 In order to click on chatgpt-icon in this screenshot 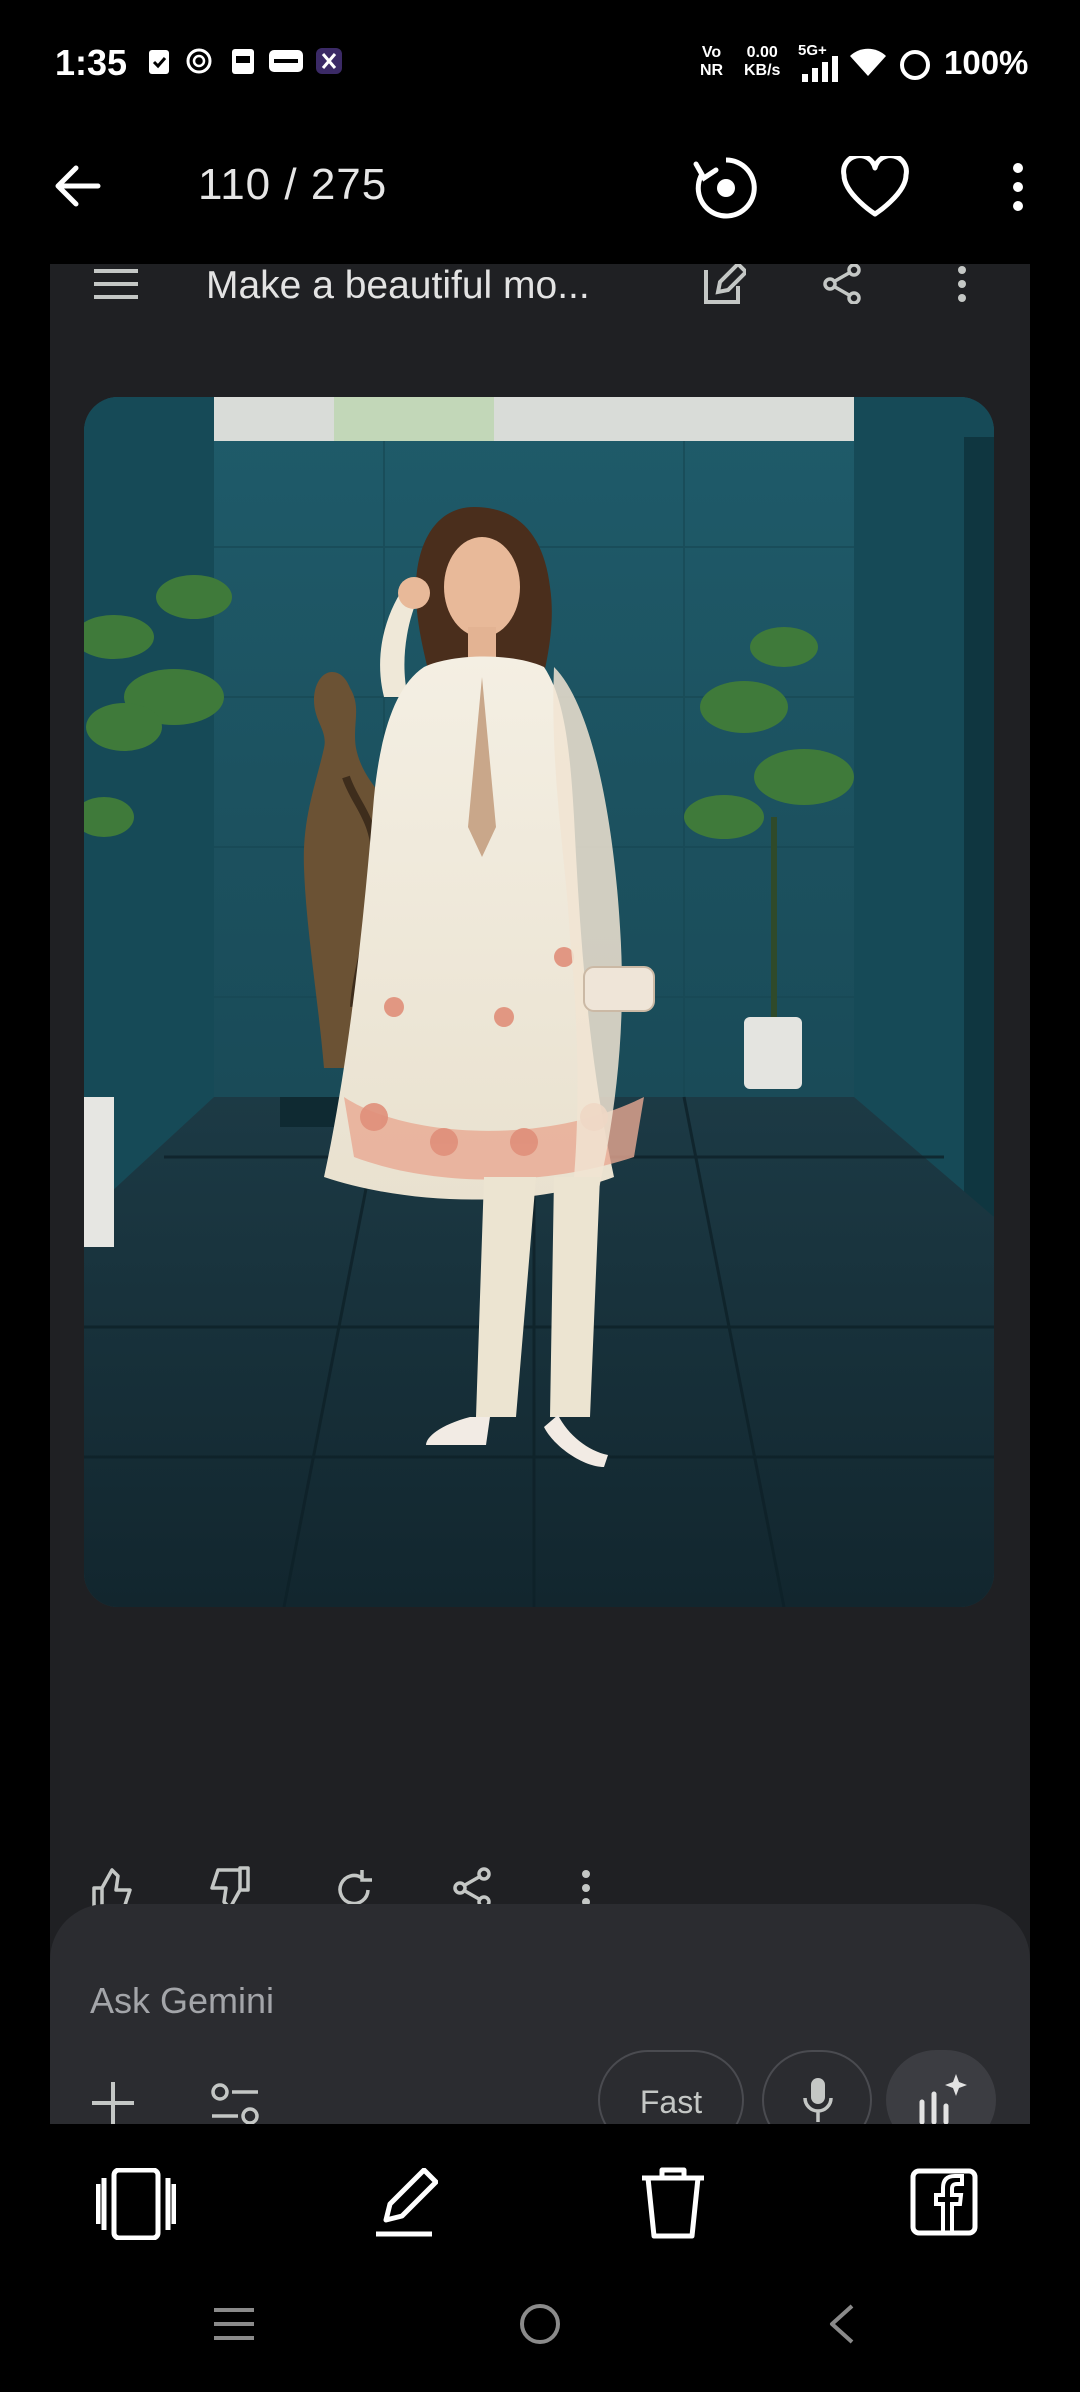, I will do `click(199, 61)`.